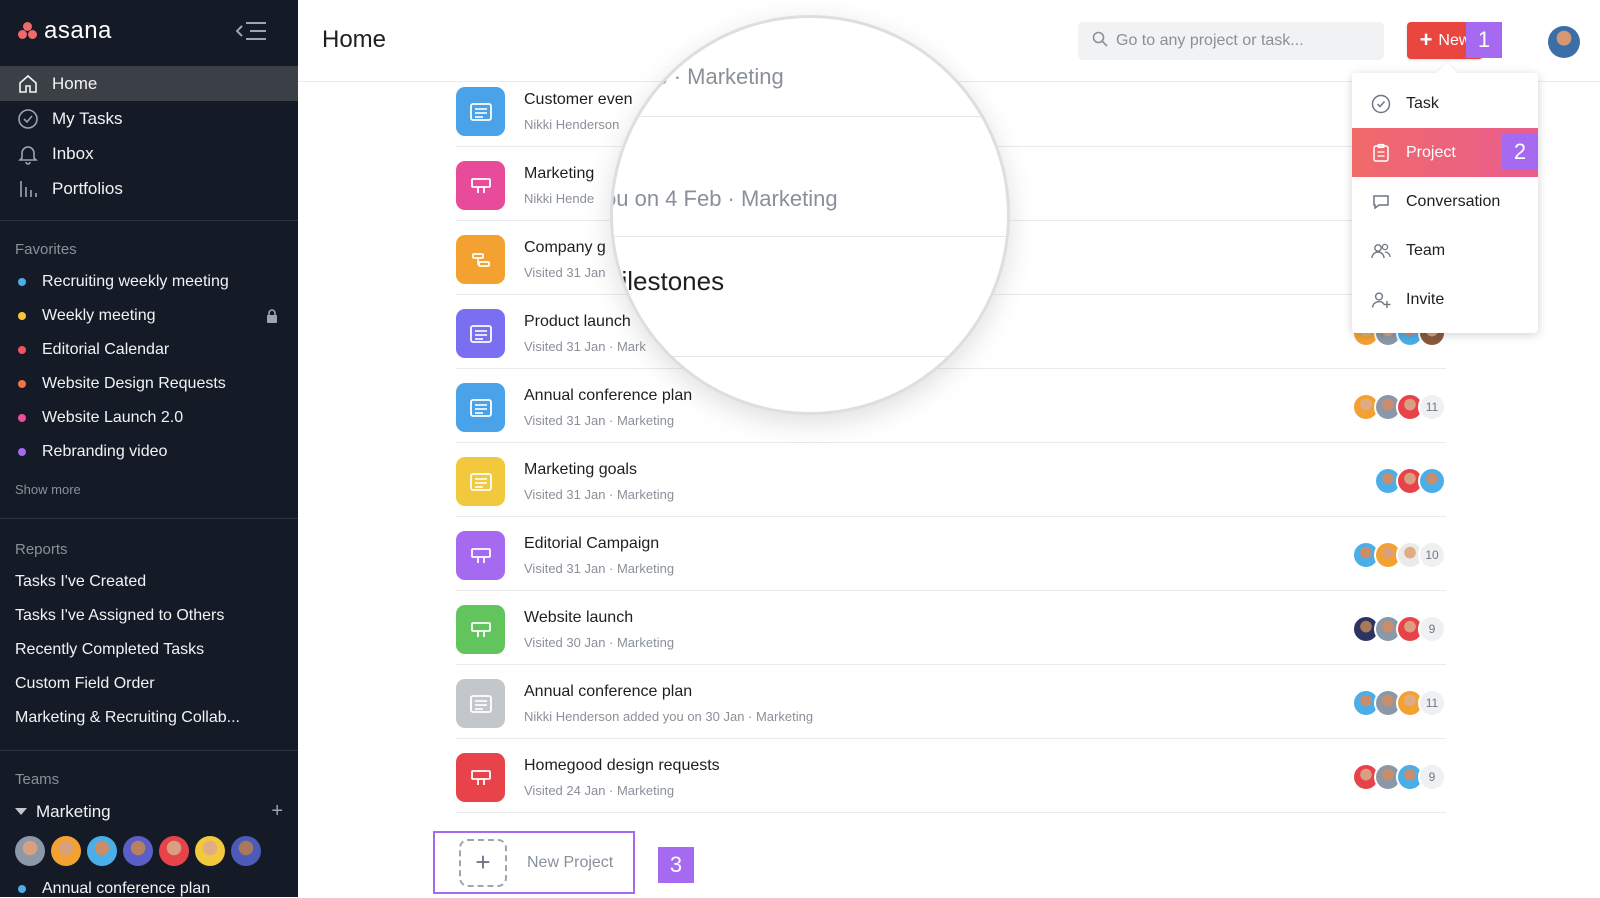  Describe the element at coordinates (149, 452) in the screenshot. I see `favorite-rebranding-video: Rebranding video` at that location.